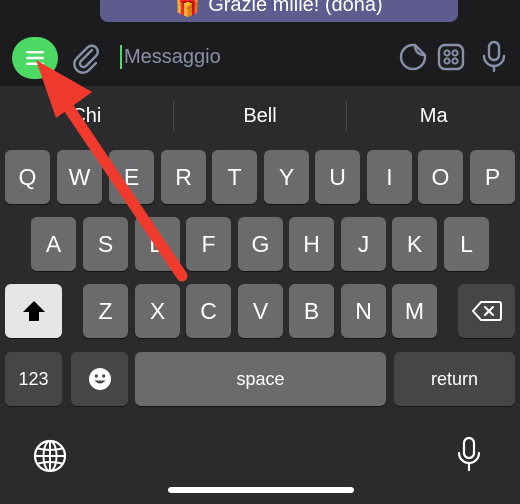 The width and height of the screenshot is (520, 504). Describe the element at coordinates (131, 177) in the screenshot. I see `key-e: E` at that location.